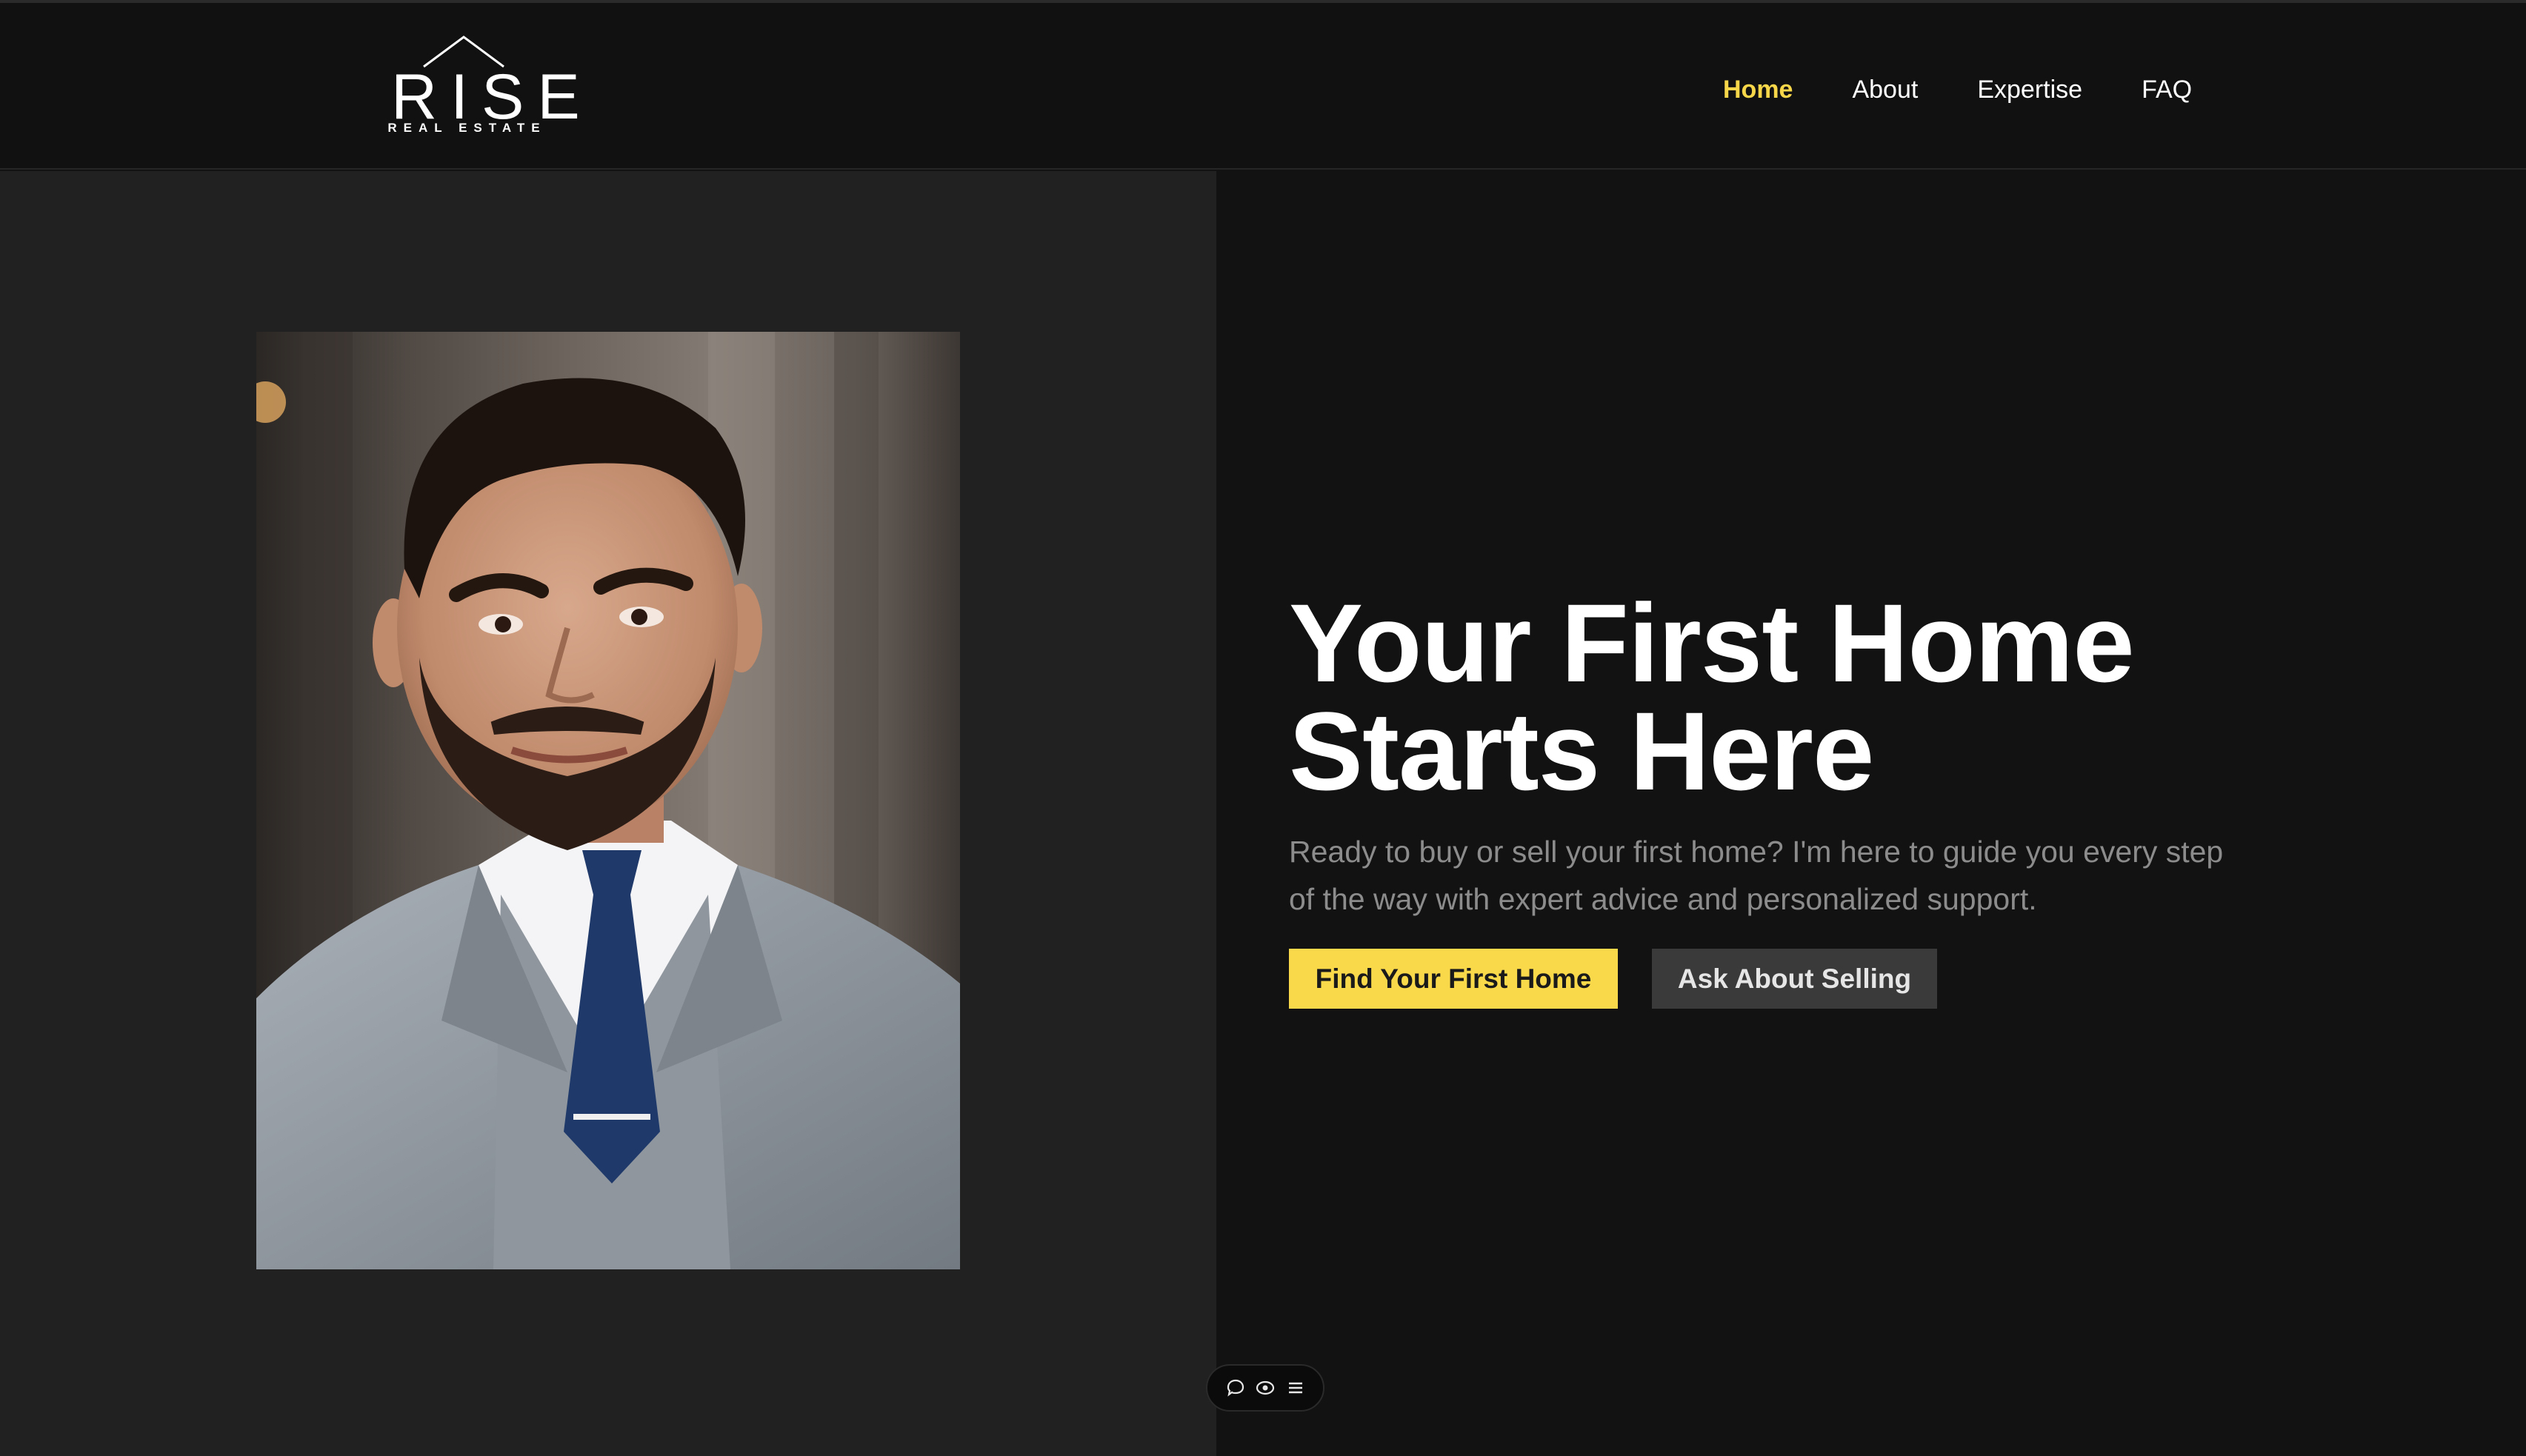 The height and width of the screenshot is (1456, 2526). What do you see at coordinates (1235, 1388) in the screenshot?
I see `comment-icon` at bounding box center [1235, 1388].